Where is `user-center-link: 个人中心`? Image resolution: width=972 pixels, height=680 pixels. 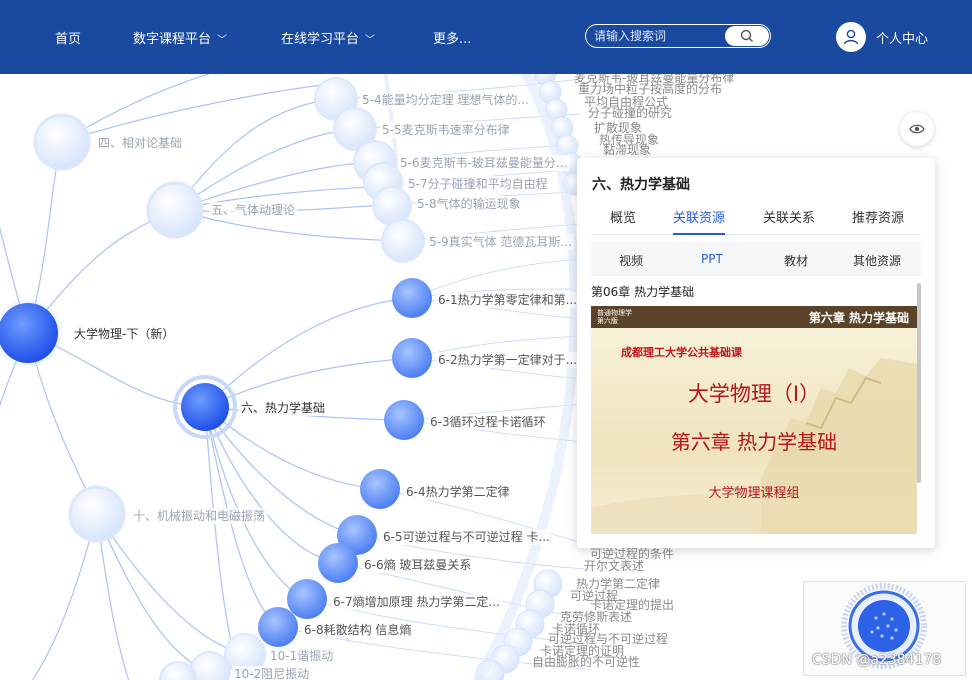 user-center-link: 个人中心 is located at coordinates (902, 37).